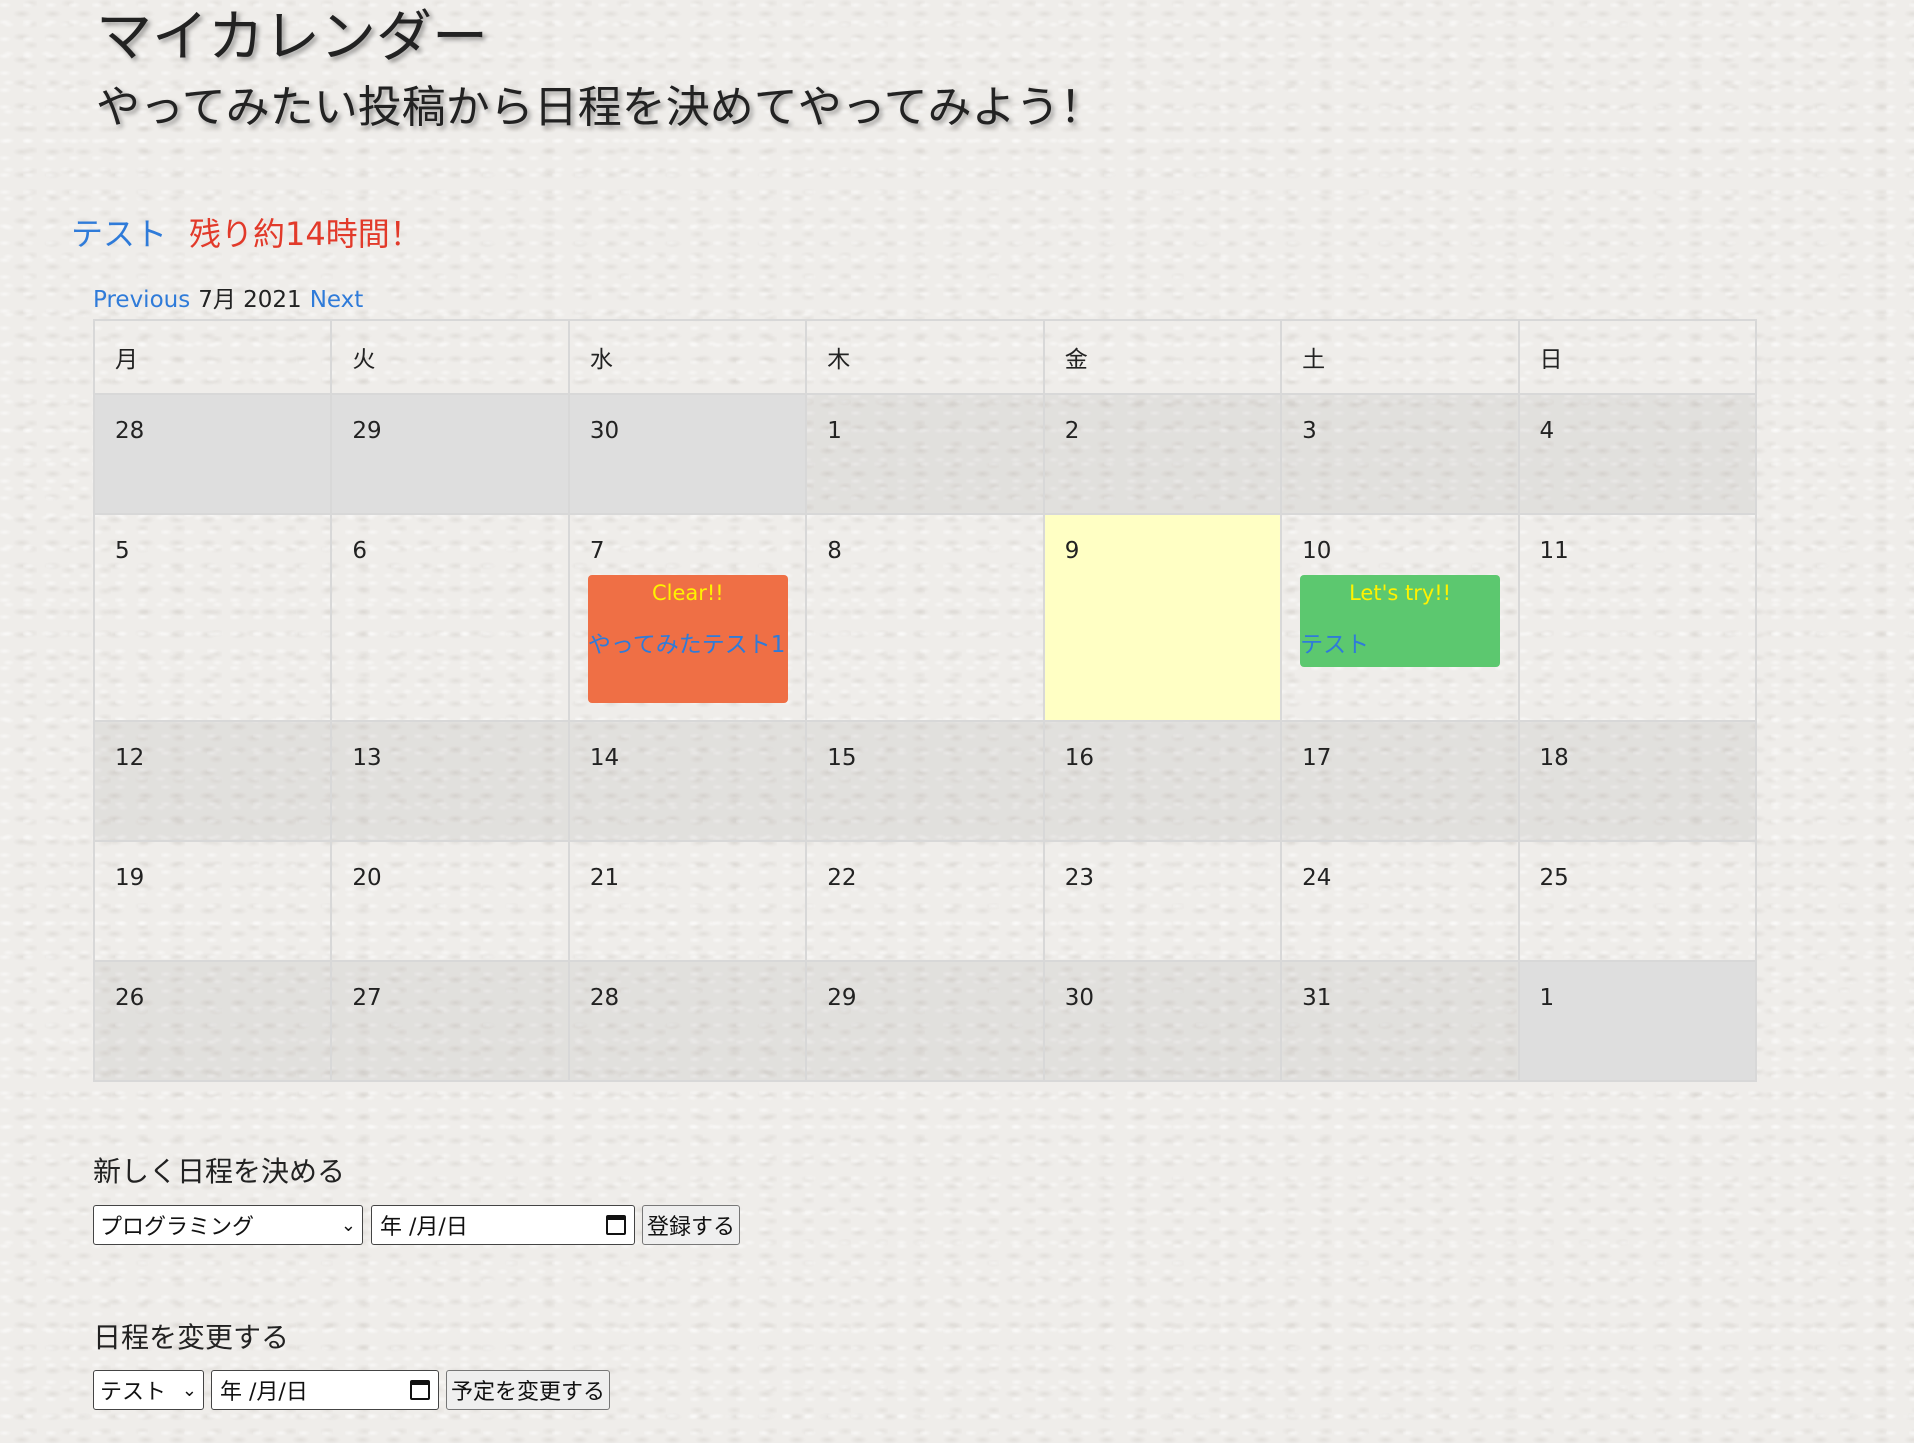 This screenshot has width=1914, height=1443. Describe the element at coordinates (528, 1390) in the screenshot. I see `change-schedule-button: 予定を変更する` at that location.